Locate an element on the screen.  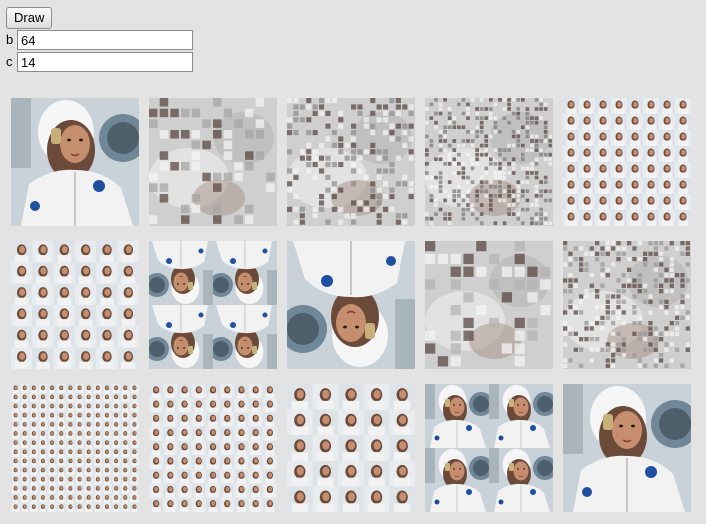
tile-10-image is located at coordinates (627, 305).